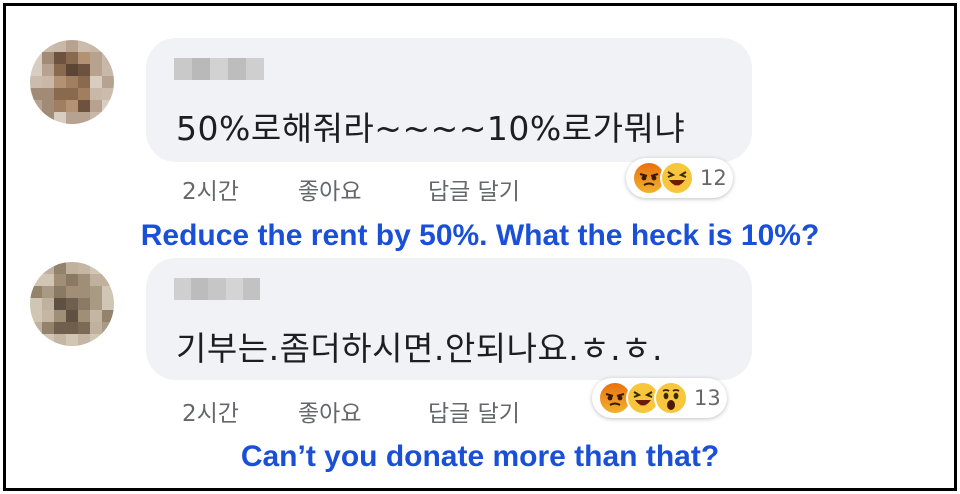 This screenshot has width=960, height=494. Describe the element at coordinates (431, 128) in the screenshot. I see `comment-text: 50%로해줘라~~~~10%로가뭐냐` at that location.